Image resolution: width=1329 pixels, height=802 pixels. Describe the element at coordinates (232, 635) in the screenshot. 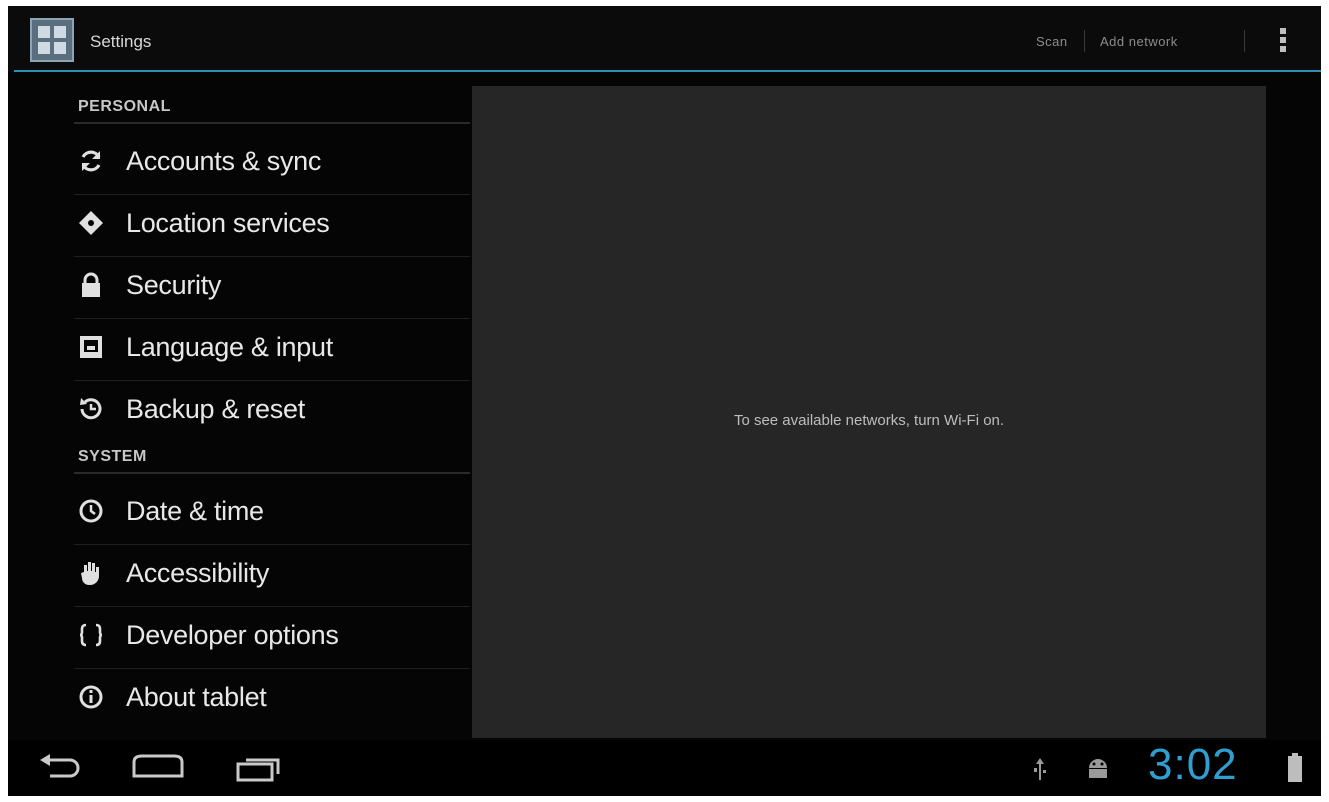

I see `settings-item-label: Developer options` at that location.